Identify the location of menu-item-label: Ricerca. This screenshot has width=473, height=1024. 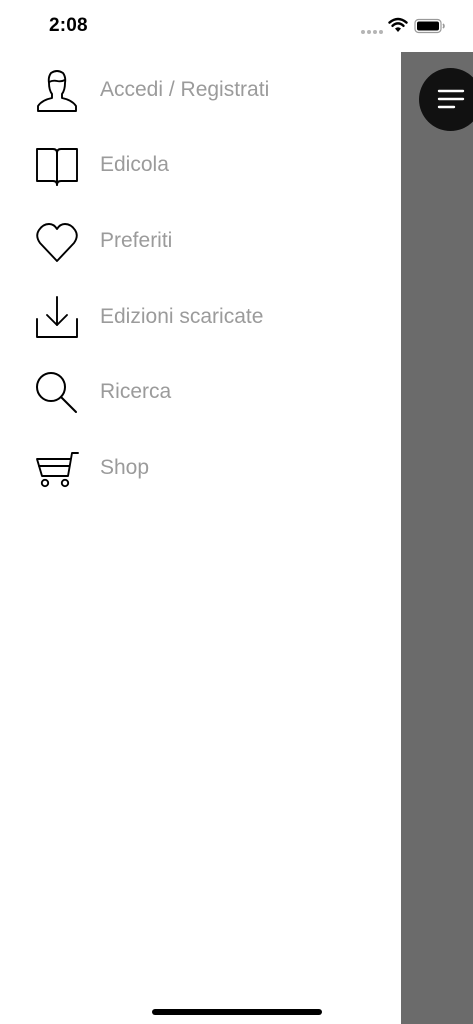
(136, 391).